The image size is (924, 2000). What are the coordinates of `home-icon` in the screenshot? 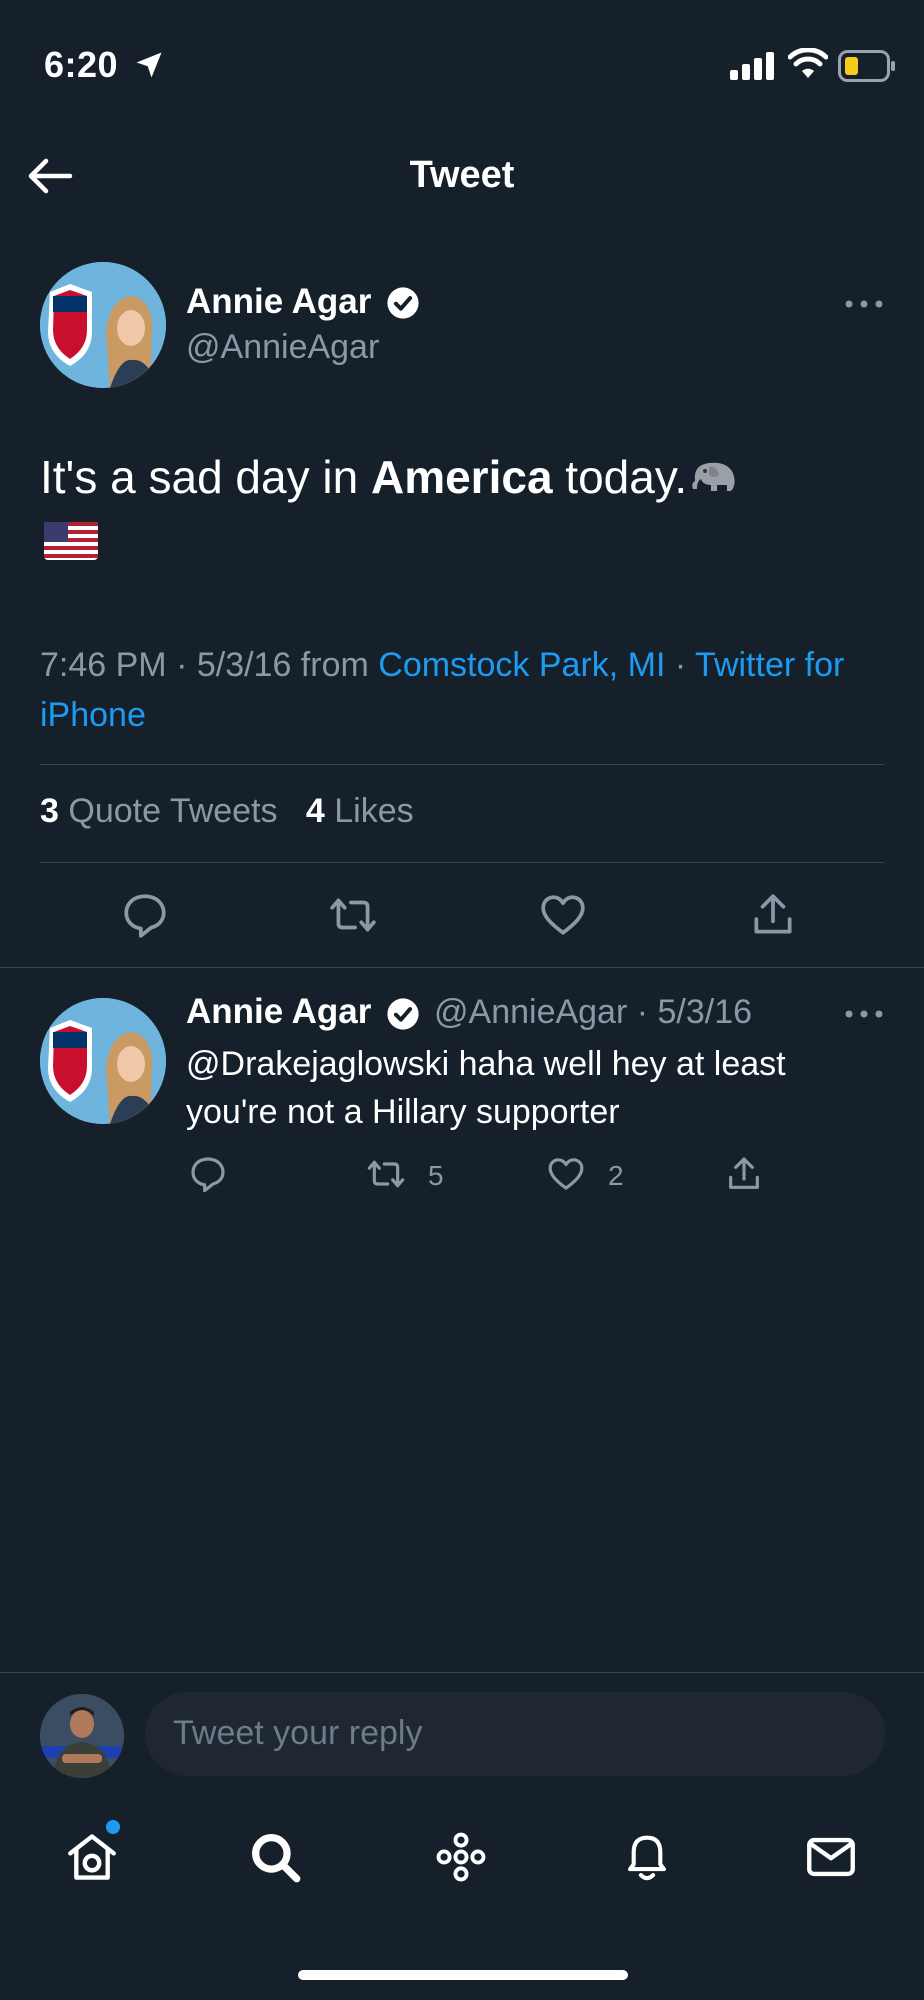 It's located at (92, 1857).